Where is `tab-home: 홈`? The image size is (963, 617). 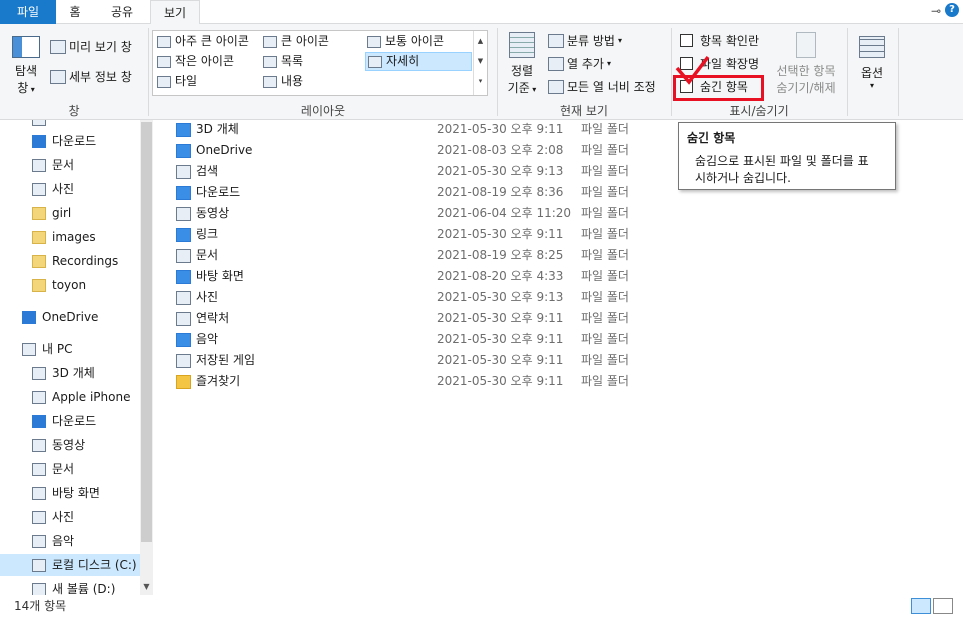 tab-home: 홈 is located at coordinates (75, 12).